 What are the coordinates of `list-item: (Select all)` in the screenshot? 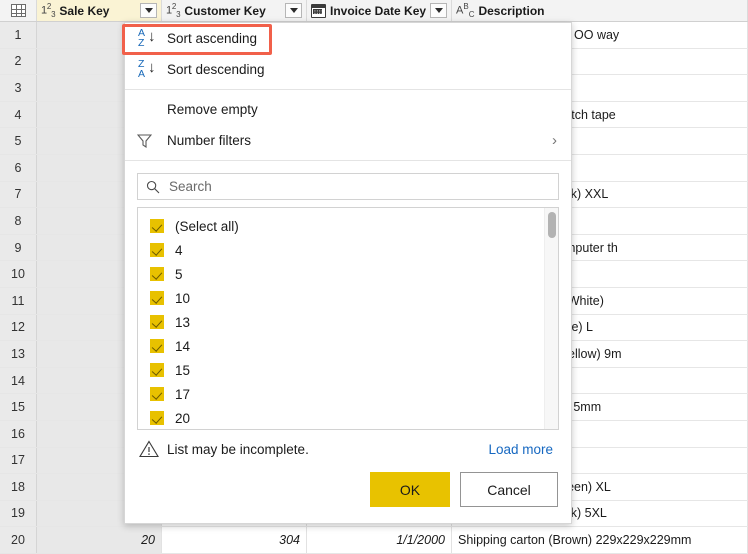 It's located at (341, 226).